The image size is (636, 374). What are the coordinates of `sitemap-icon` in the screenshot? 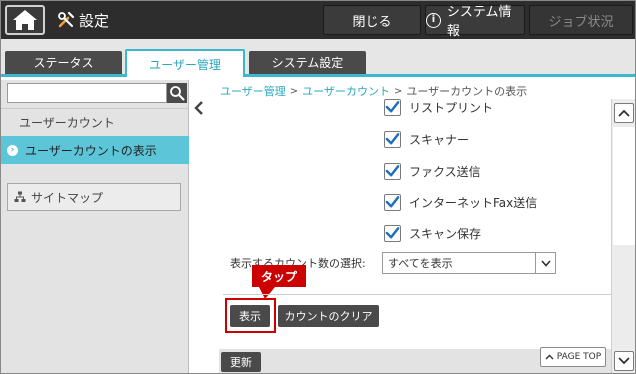 It's located at (20, 196).